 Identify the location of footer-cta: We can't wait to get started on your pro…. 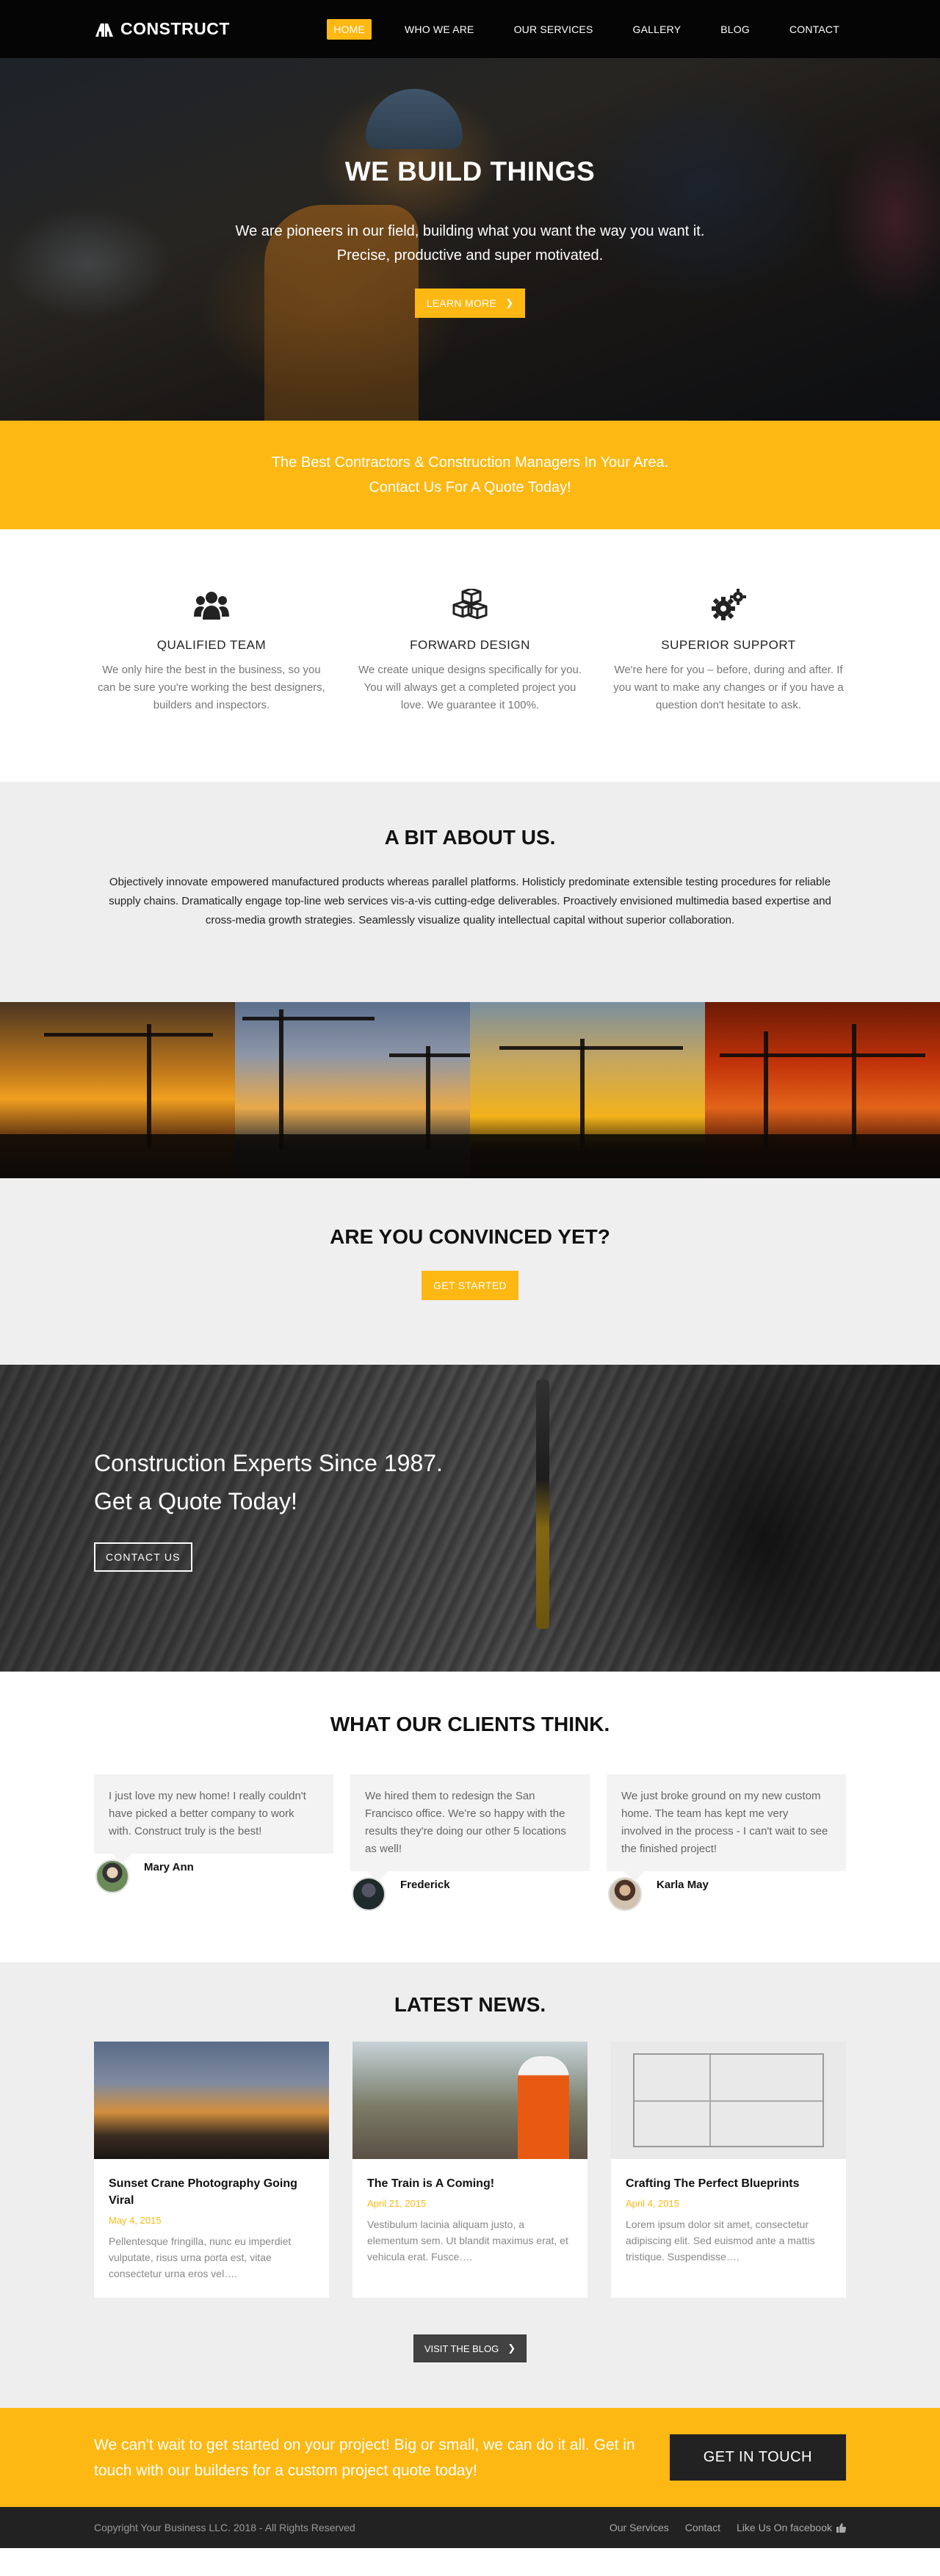
(470, 2458).